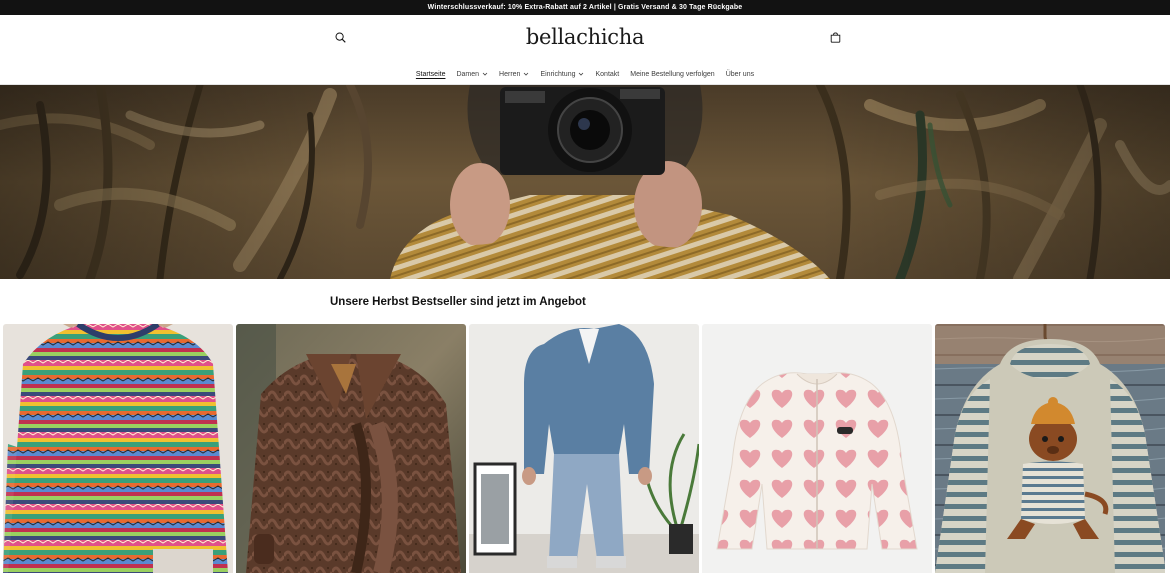  I want to click on nav-item-label: Damen, so click(468, 74).